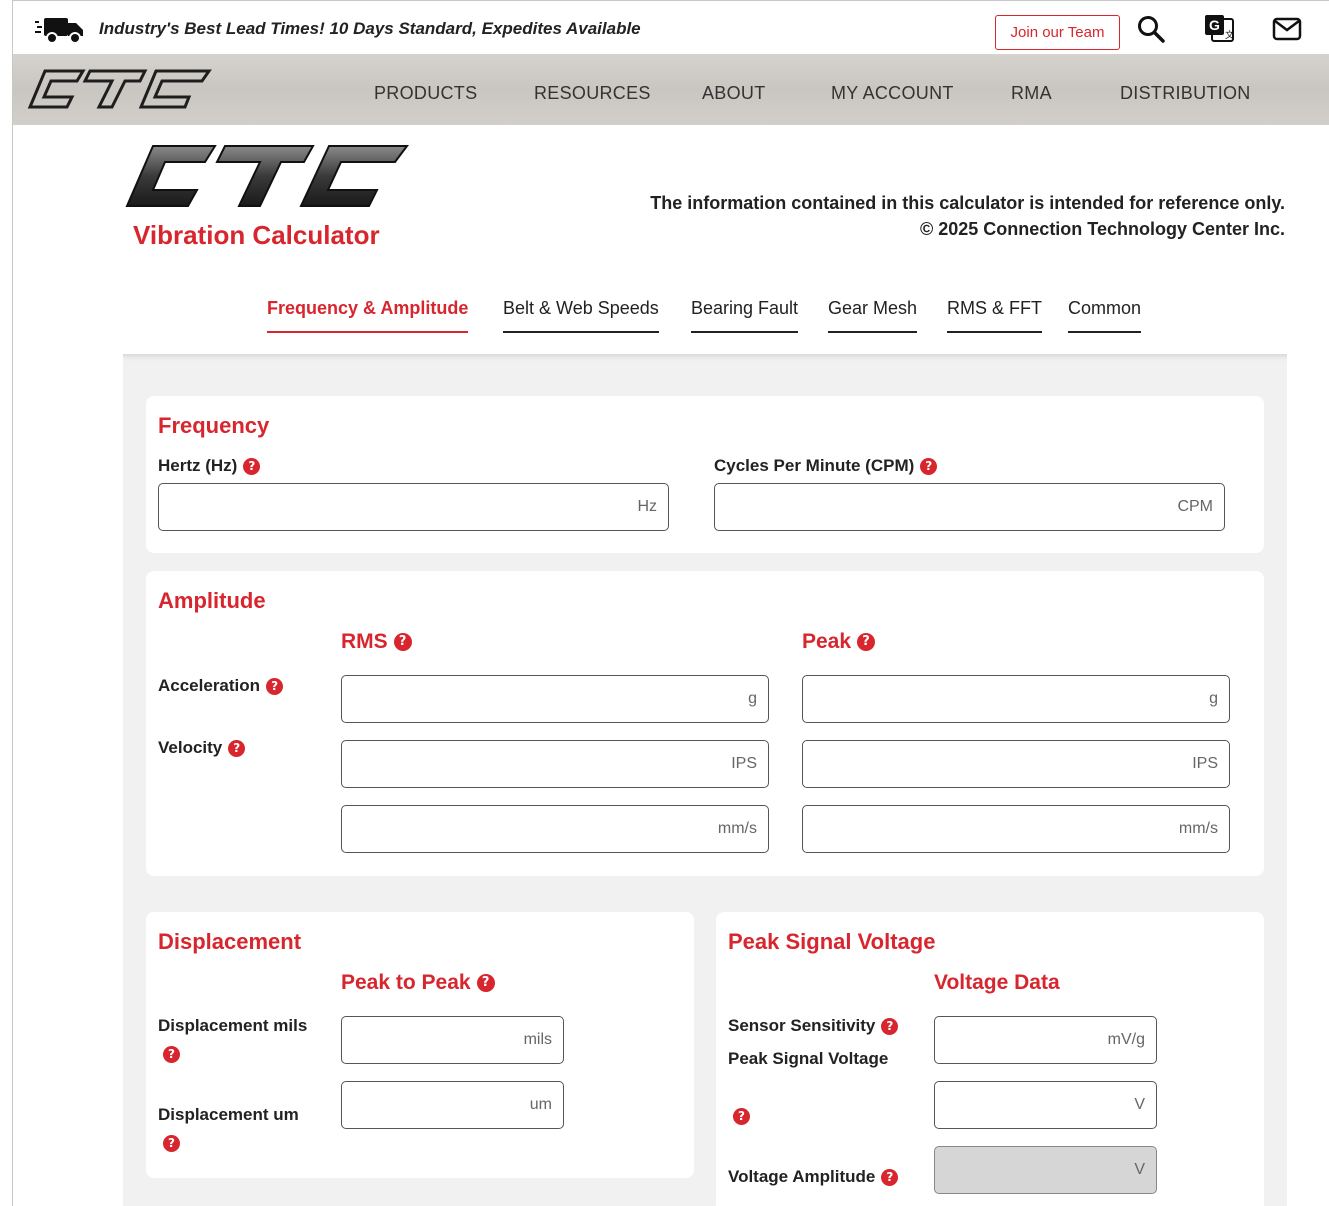 The width and height of the screenshot is (1329, 1206). I want to click on mvg-unit: mV/g, so click(1126, 1039).